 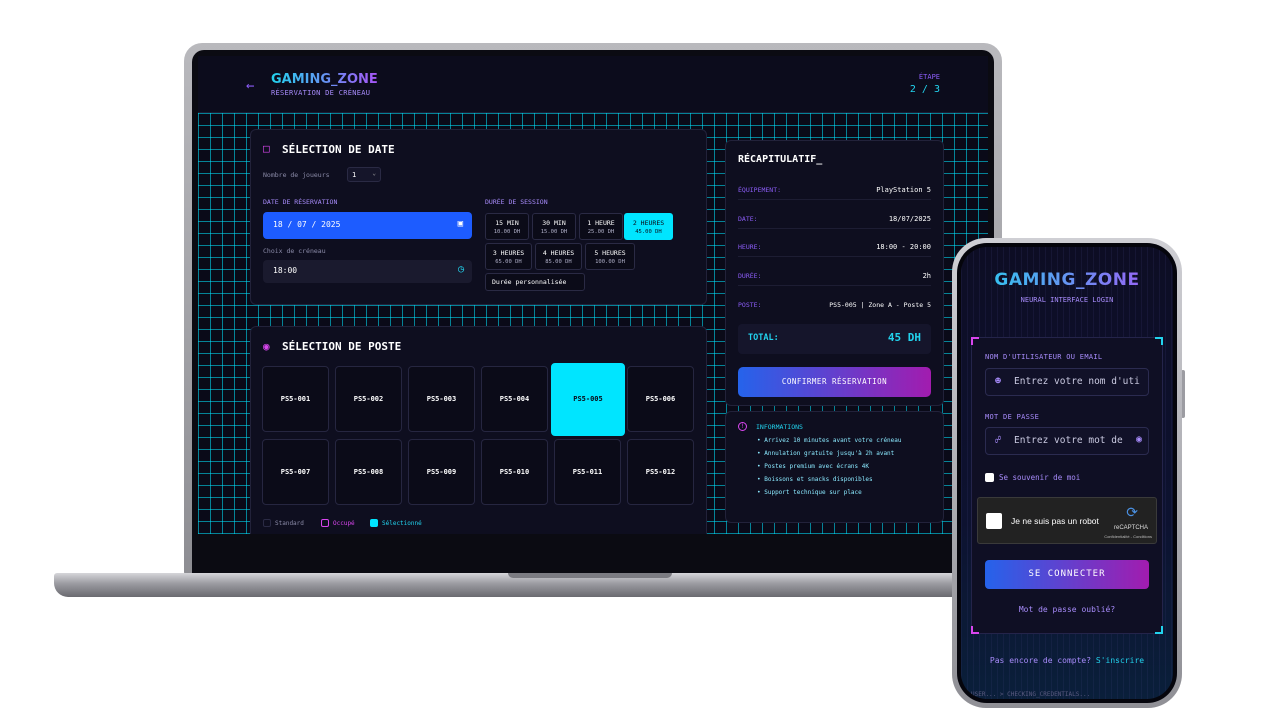 I want to click on summary-value: 18:00 - 20:00, so click(x=903, y=247).